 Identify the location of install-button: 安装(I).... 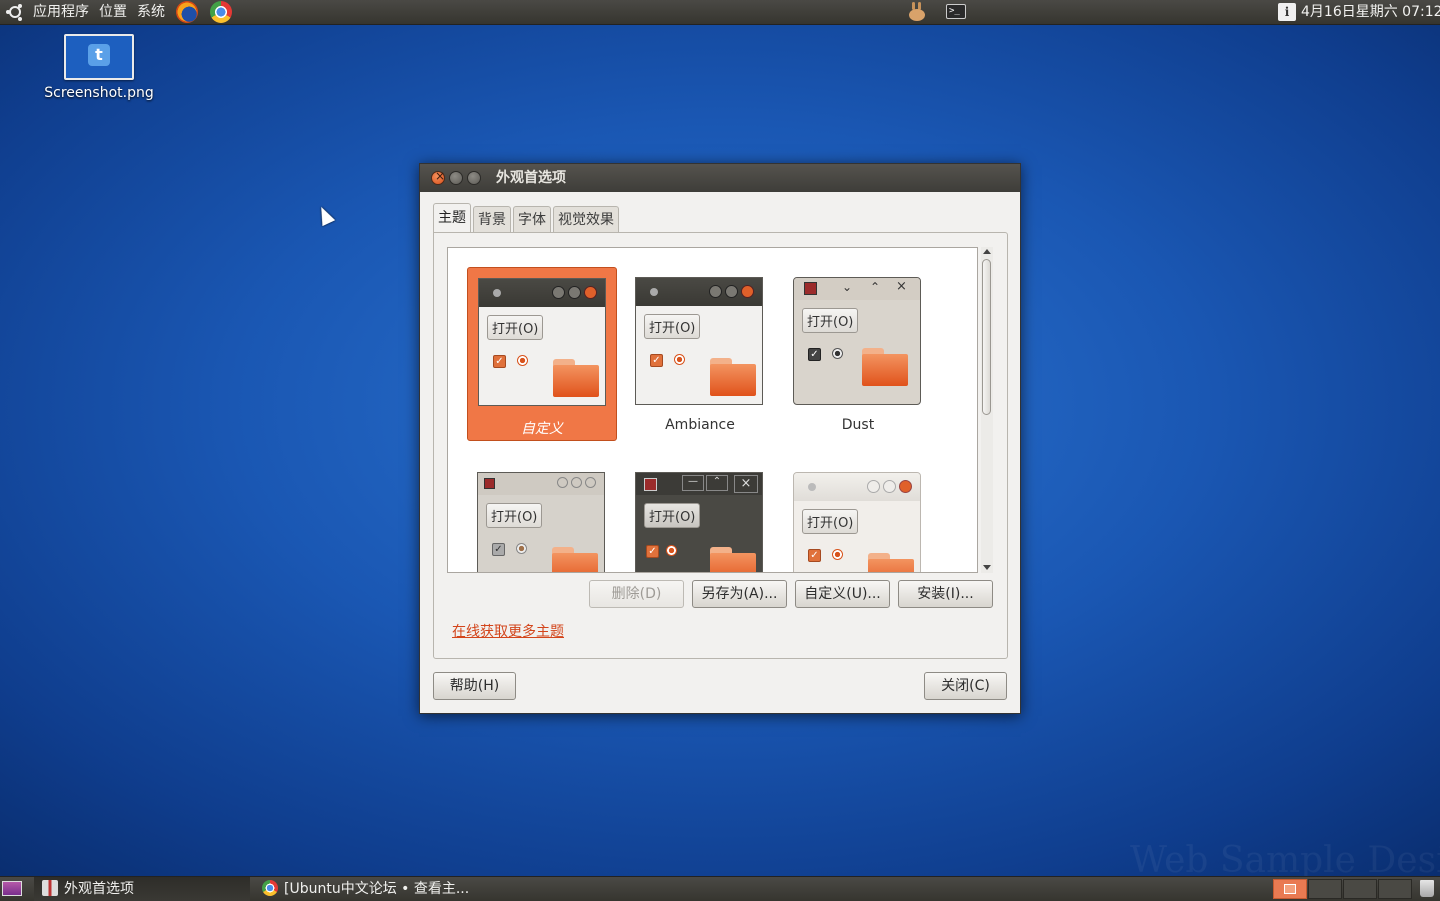
(945, 594).